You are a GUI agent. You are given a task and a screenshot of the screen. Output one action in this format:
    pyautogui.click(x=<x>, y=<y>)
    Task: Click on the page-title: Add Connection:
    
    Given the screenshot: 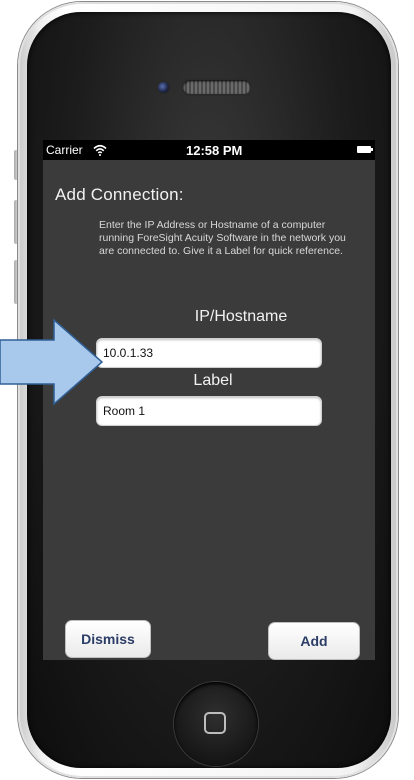 What is the action you would take?
    pyautogui.click(x=119, y=194)
    